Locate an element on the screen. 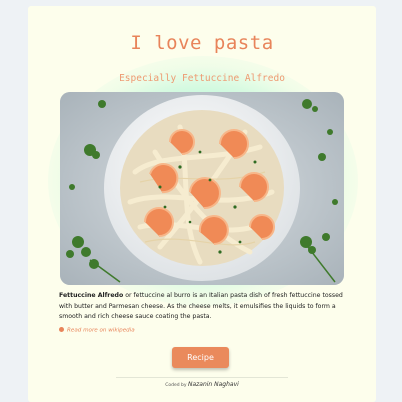 This screenshot has height=402, width=402. author-link: Nazanin Naghavi is located at coordinates (213, 384).